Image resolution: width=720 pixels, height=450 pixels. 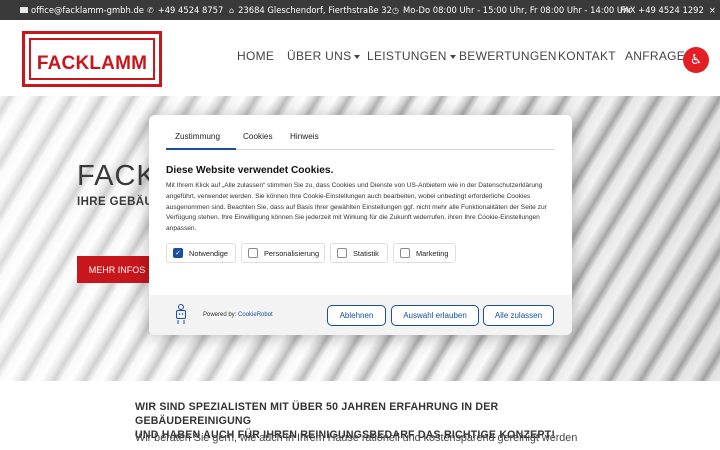 I want to click on accessibility-button: ♿, so click(x=696, y=60).